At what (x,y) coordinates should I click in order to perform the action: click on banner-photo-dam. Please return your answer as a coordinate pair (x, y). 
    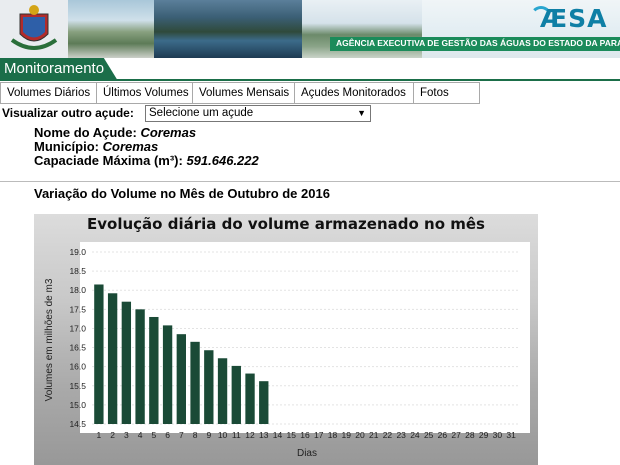
    Looking at the image, I should click on (111, 29).